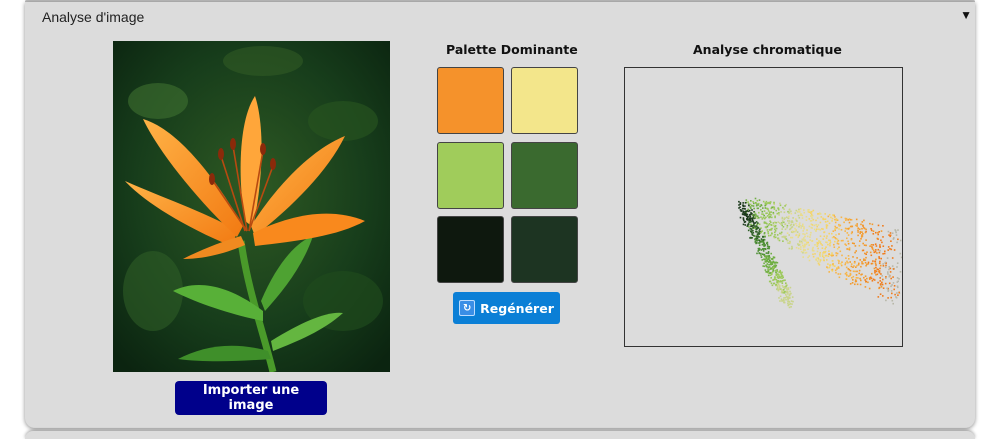 The width and height of the screenshot is (1000, 439). What do you see at coordinates (966, 15) in the screenshot?
I see `triangle-down-icon: ▼` at bounding box center [966, 15].